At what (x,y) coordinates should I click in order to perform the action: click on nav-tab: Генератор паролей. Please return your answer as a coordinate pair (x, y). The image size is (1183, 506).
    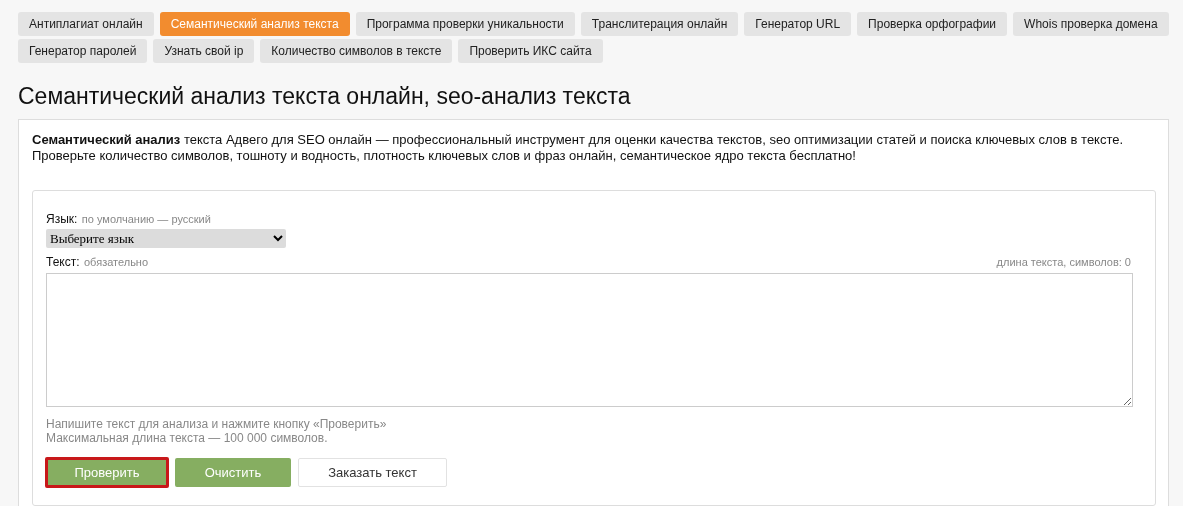
    Looking at the image, I should click on (83, 51).